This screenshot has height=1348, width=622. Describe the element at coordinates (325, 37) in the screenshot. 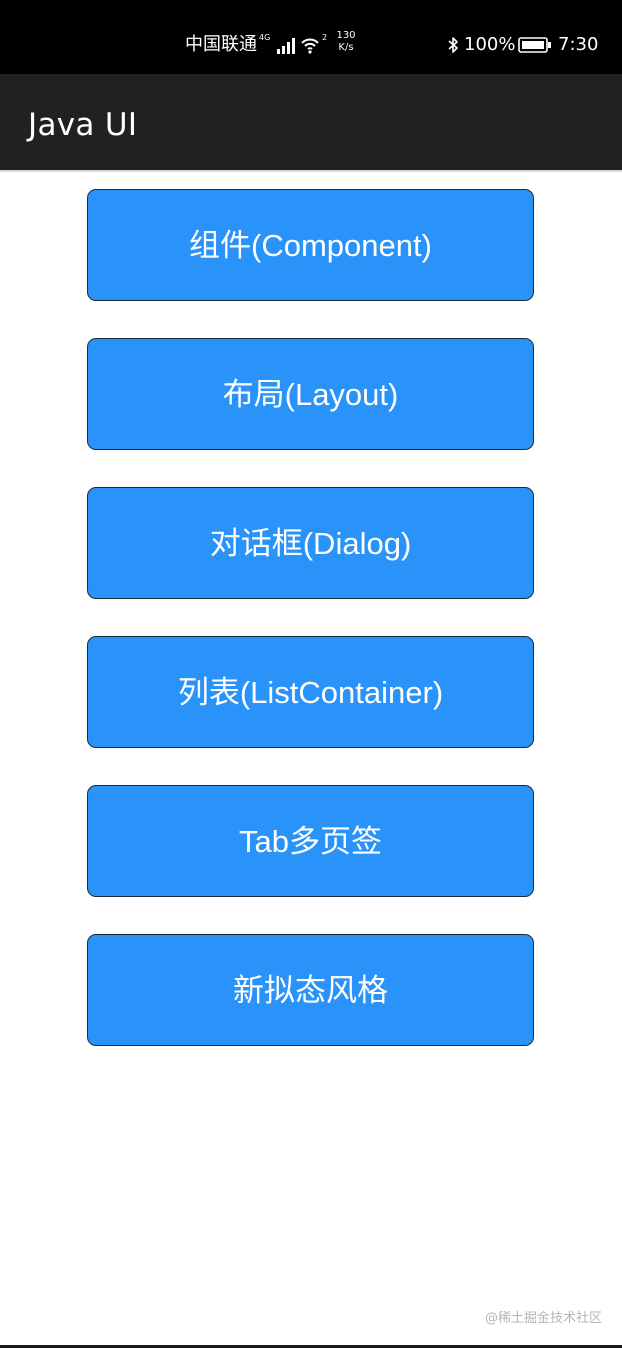

I see `wifi-tag: 2` at that location.